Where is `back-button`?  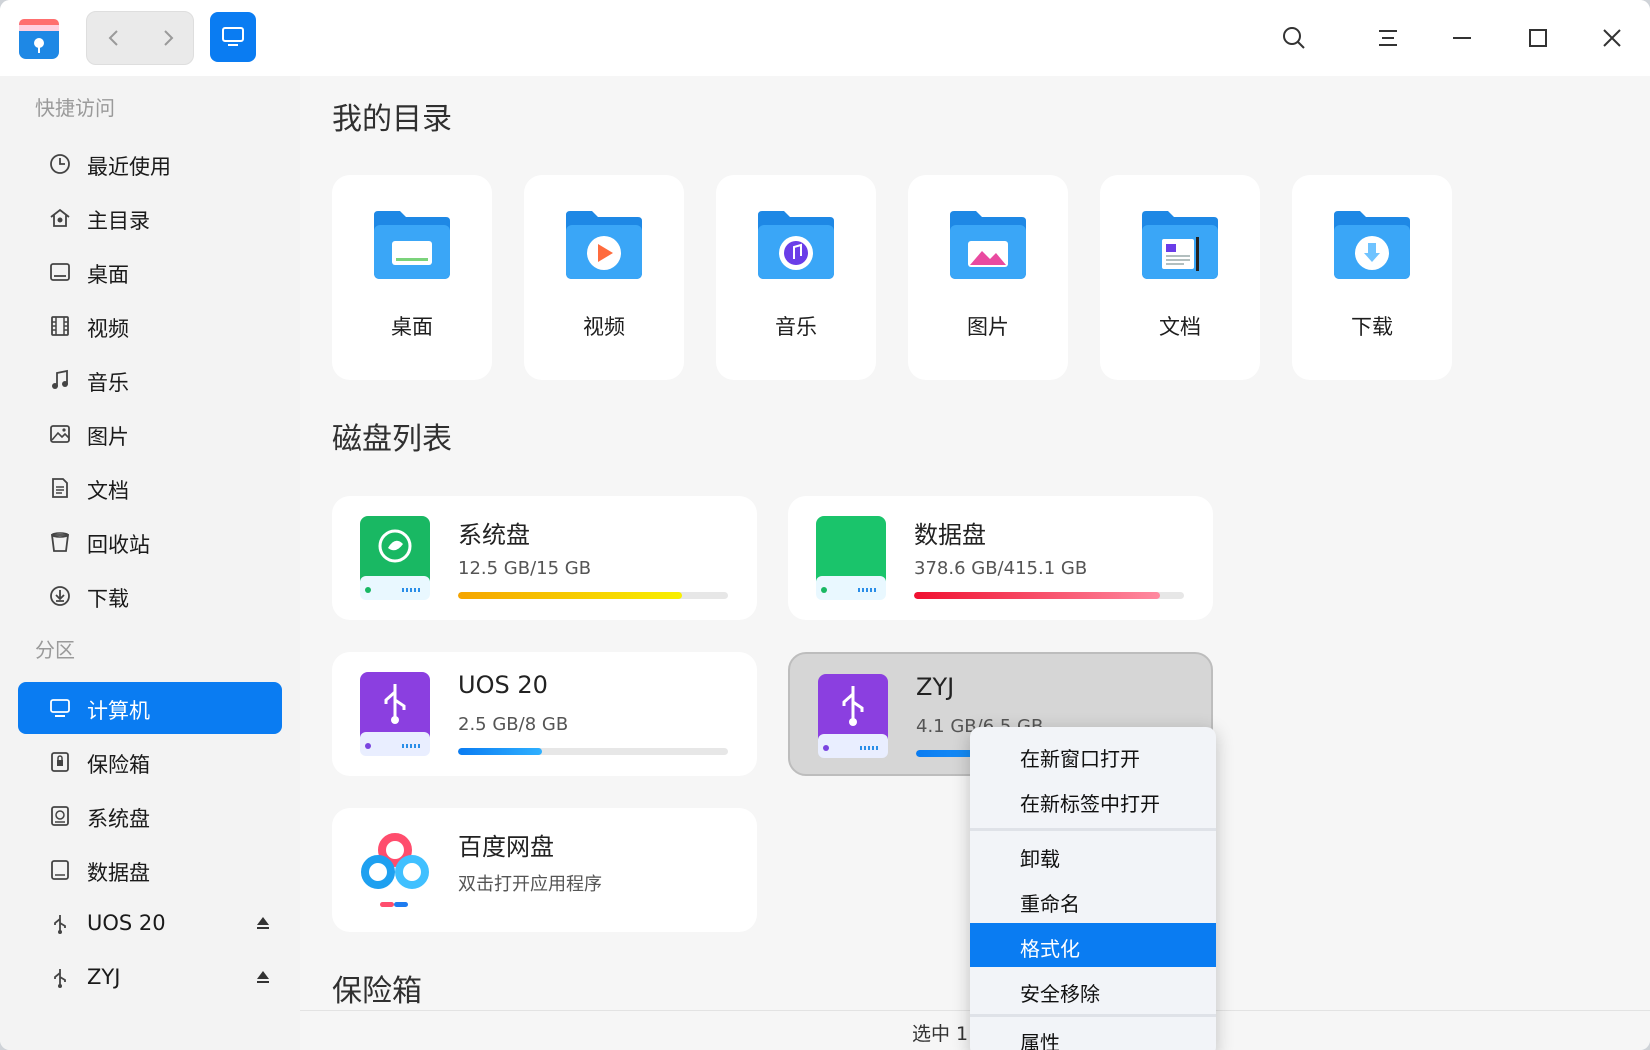
back-button is located at coordinates (114, 38).